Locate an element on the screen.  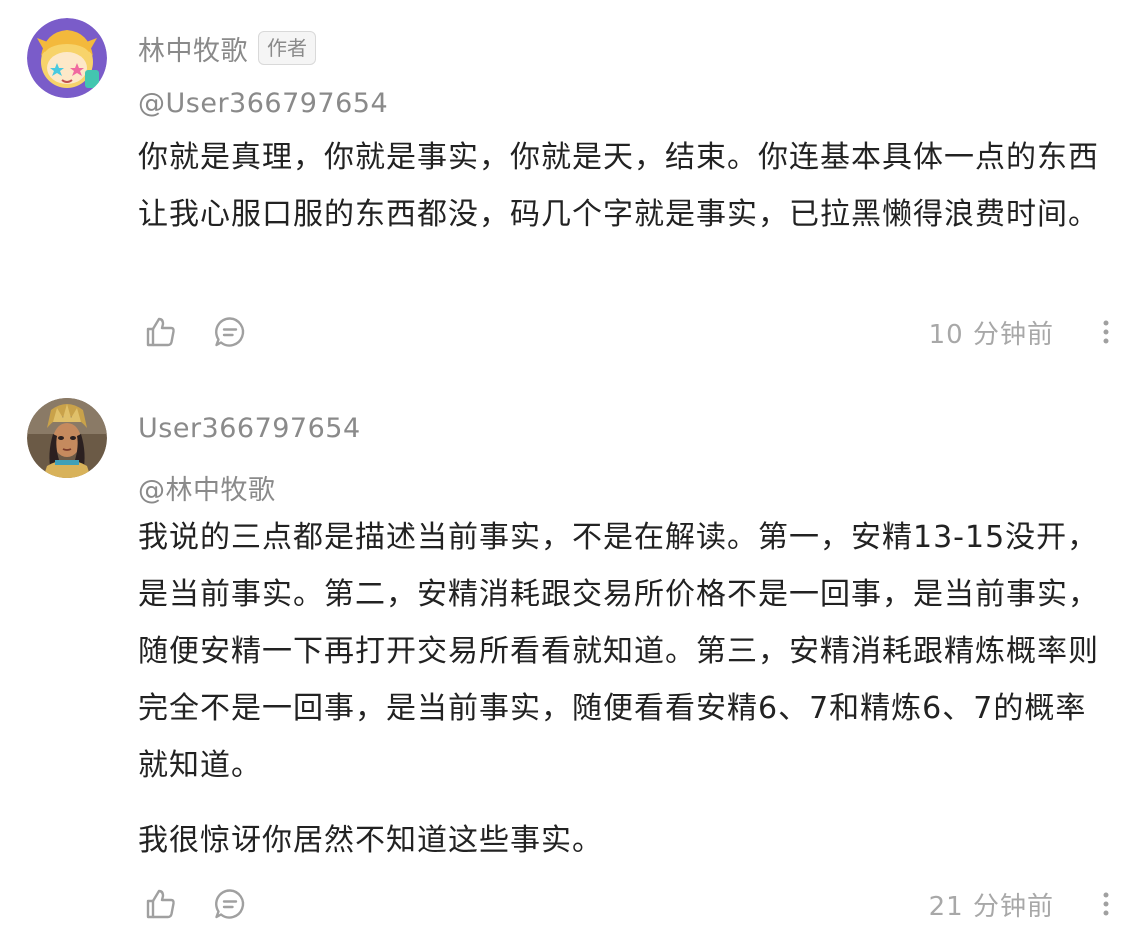
cartoon-avatar-icon is located at coordinates (67, 58).